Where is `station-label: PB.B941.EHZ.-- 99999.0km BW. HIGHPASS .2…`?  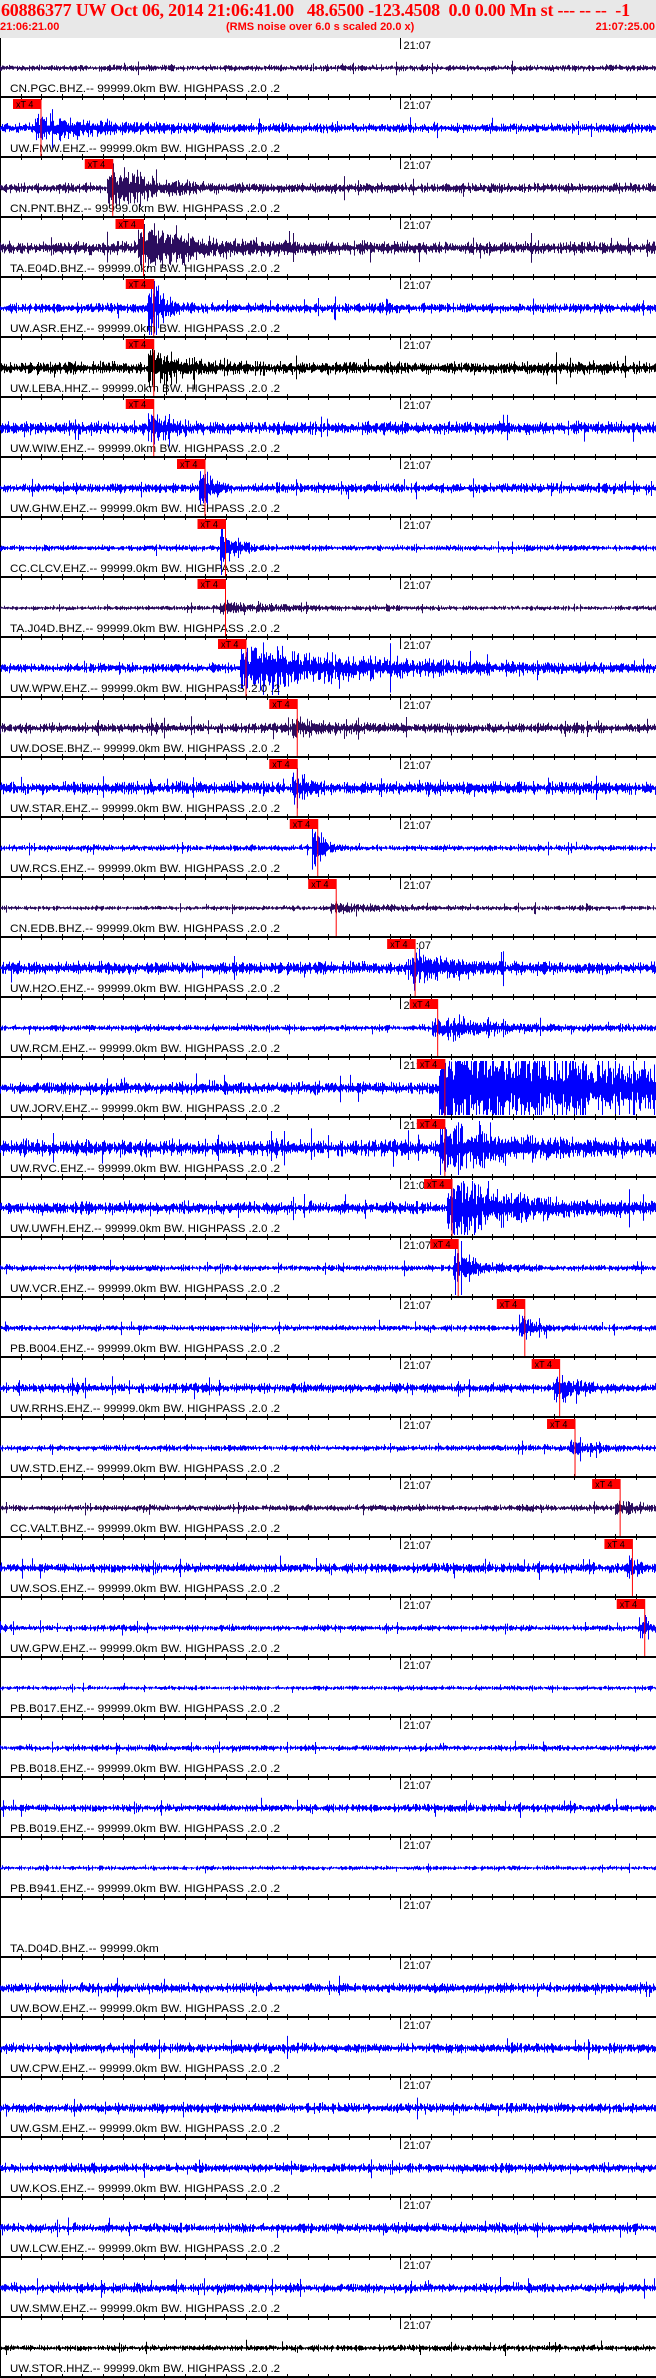
station-label: PB.B941.EHZ.-- 99999.0km BW. HIGHPASS .2… is located at coordinates (145, 1889).